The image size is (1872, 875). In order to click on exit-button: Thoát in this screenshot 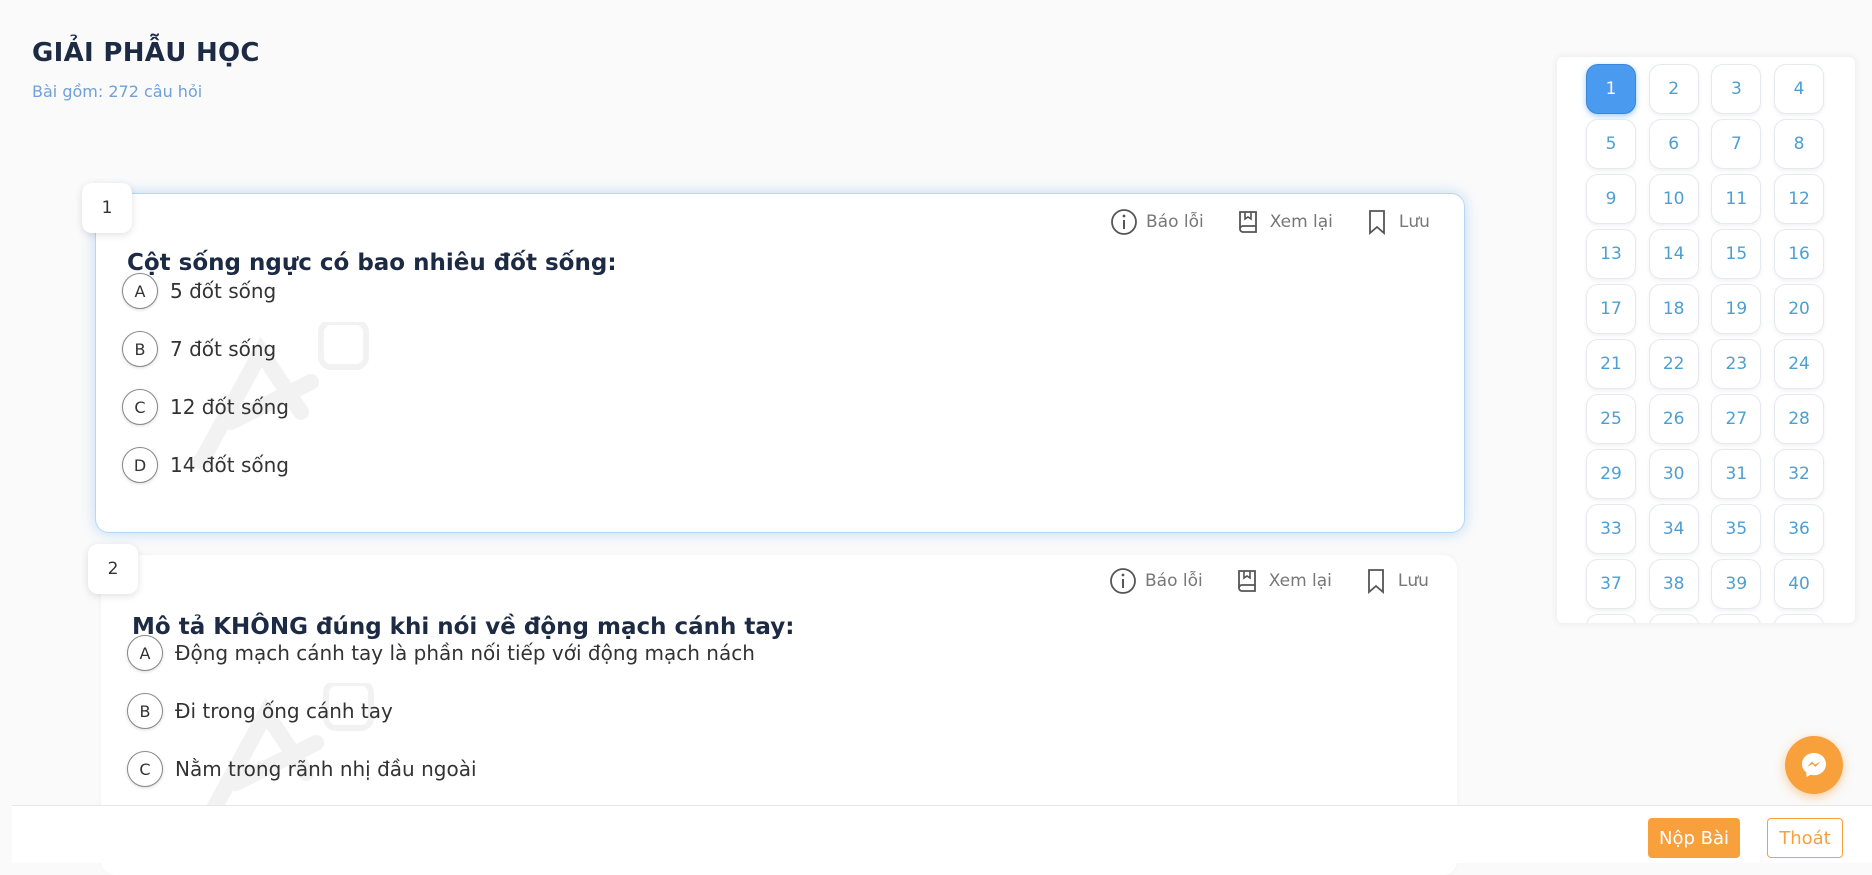, I will do `click(1805, 838)`.